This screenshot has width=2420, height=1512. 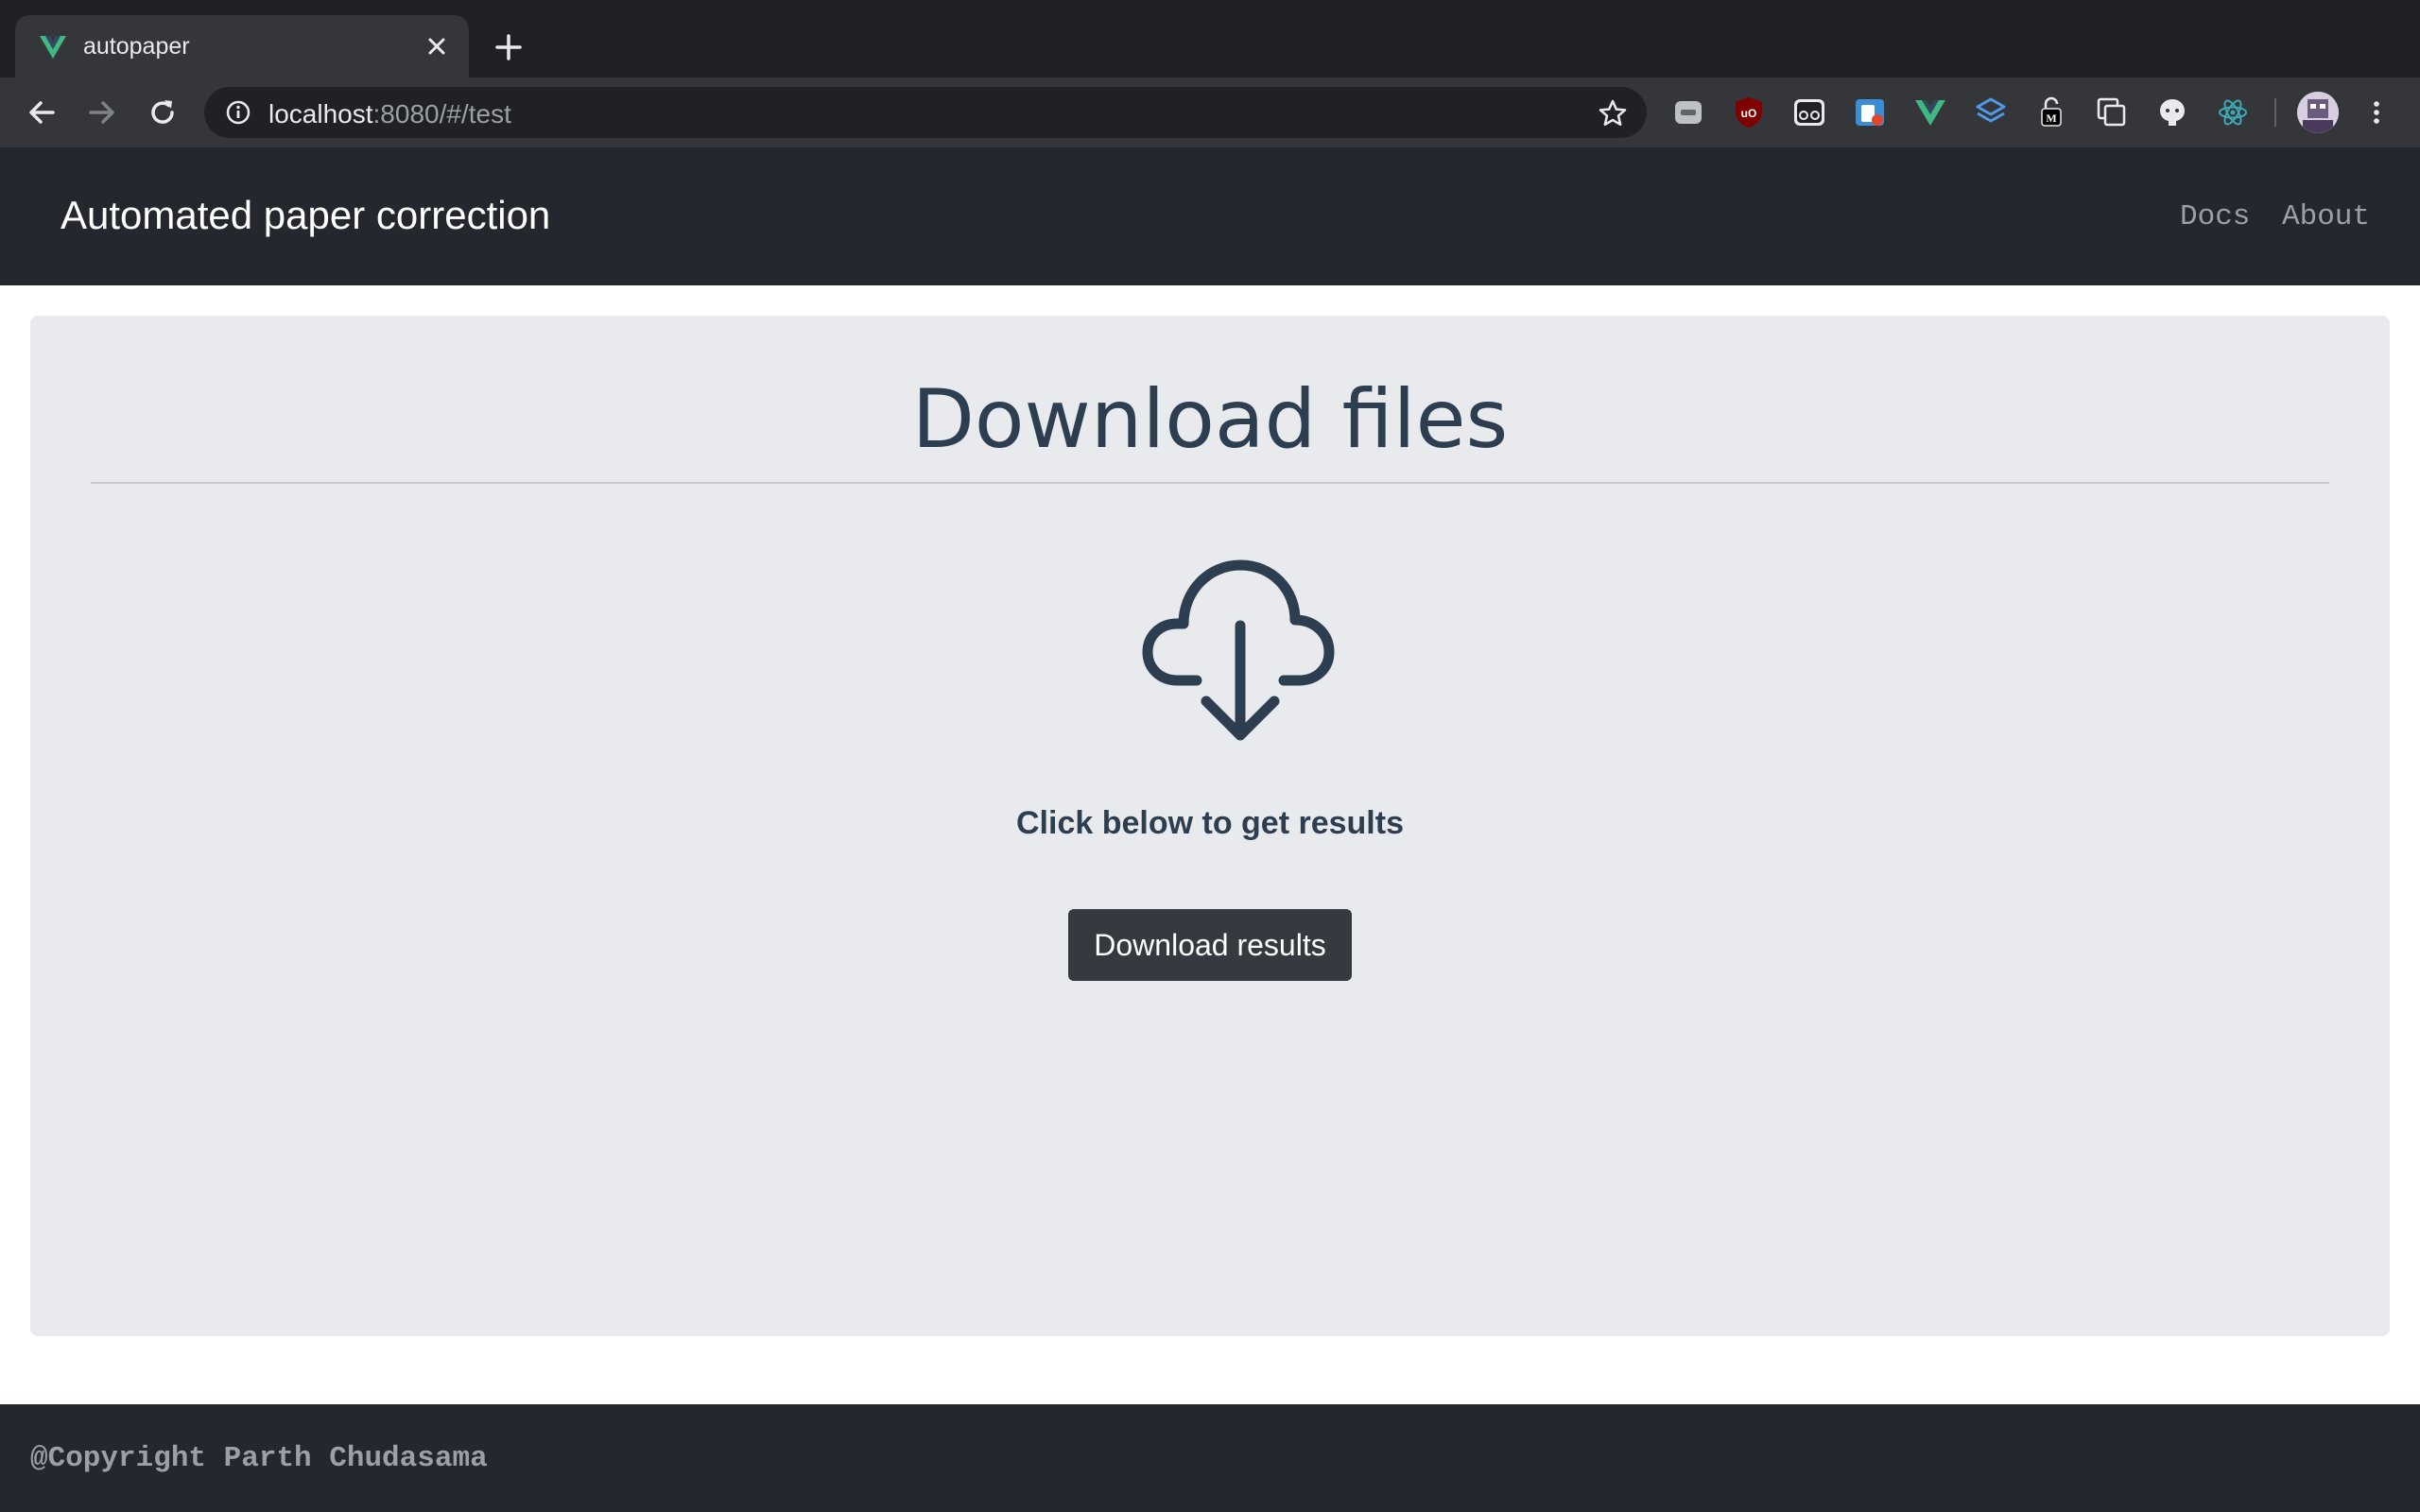 What do you see at coordinates (1210, 38) in the screenshot?
I see `browser-tab-strip: autopaper` at bounding box center [1210, 38].